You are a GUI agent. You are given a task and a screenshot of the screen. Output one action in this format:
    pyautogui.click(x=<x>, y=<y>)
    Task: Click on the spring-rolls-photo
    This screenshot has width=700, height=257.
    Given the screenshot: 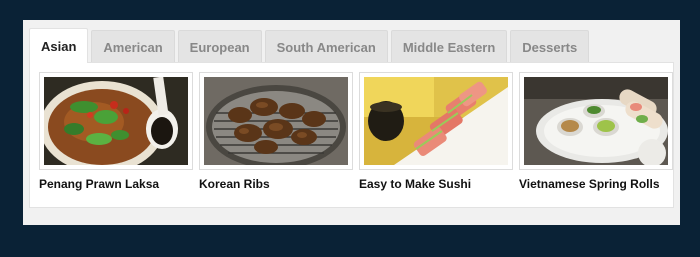 What is the action you would take?
    pyautogui.click(x=596, y=121)
    